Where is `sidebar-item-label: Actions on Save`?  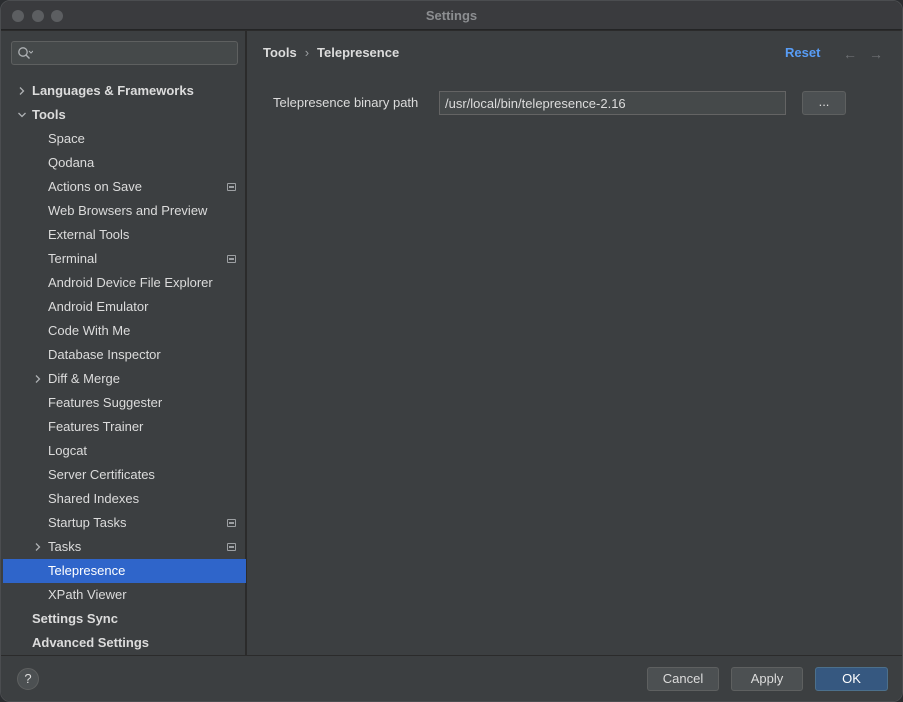 sidebar-item-label: Actions on Save is located at coordinates (95, 186).